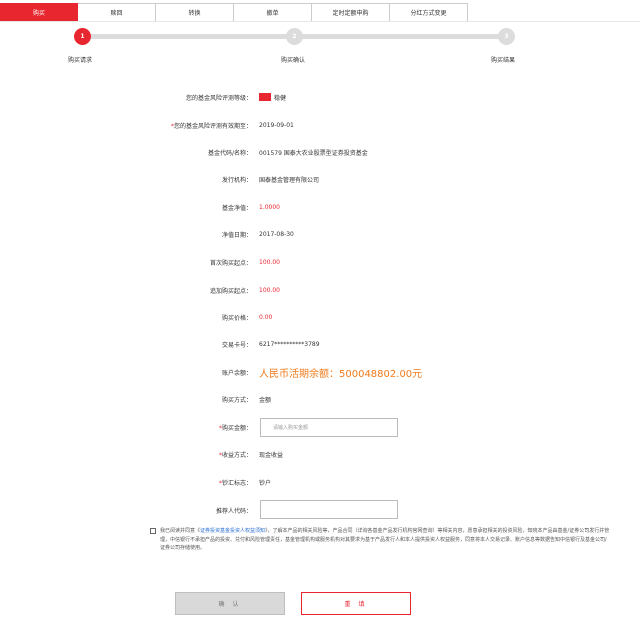 This screenshot has height=617, width=640. What do you see at coordinates (269, 207) in the screenshot?
I see `nav-value: 1.0000` at bounding box center [269, 207].